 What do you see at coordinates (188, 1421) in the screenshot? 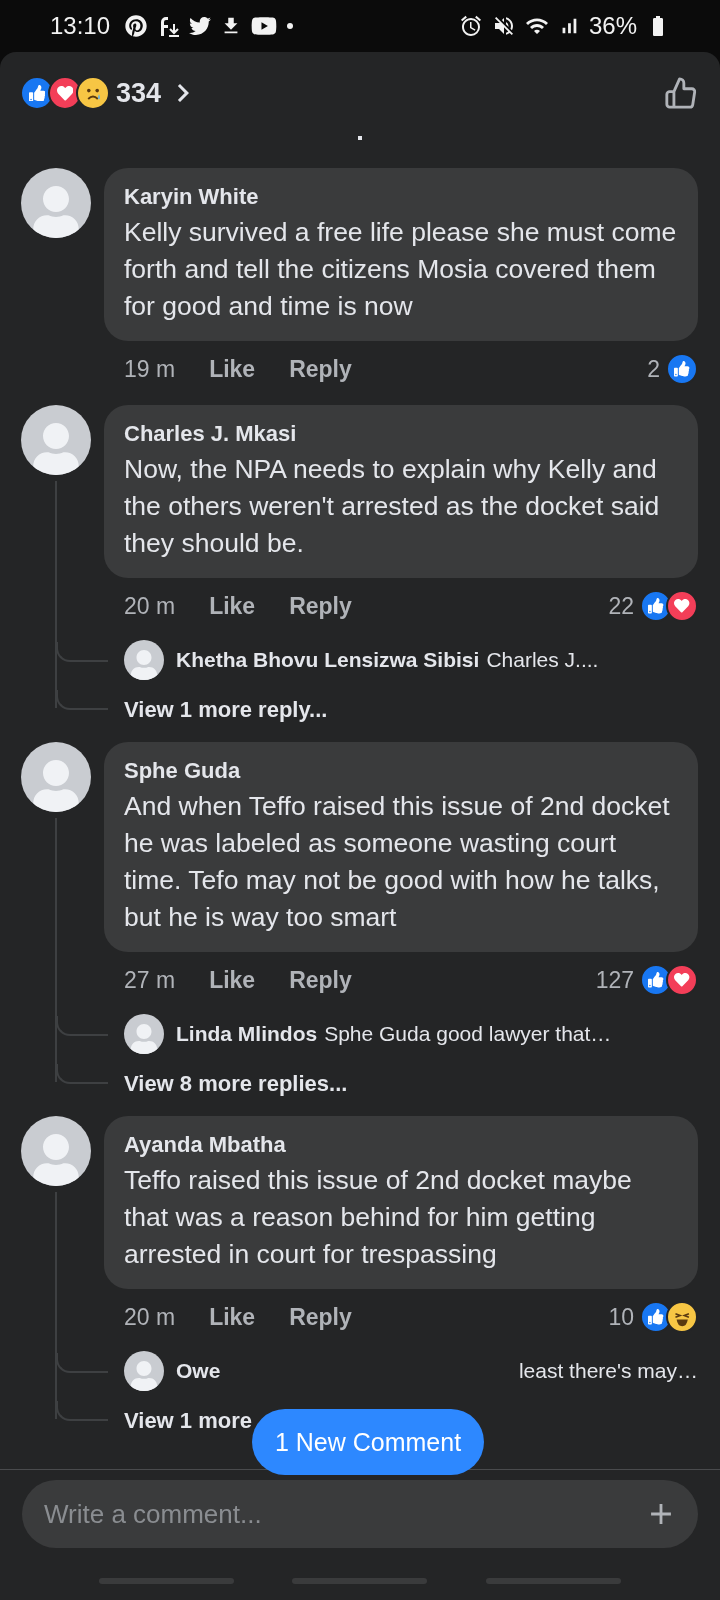
I see `view-more-replies-link: View 1 more` at bounding box center [188, 1421].